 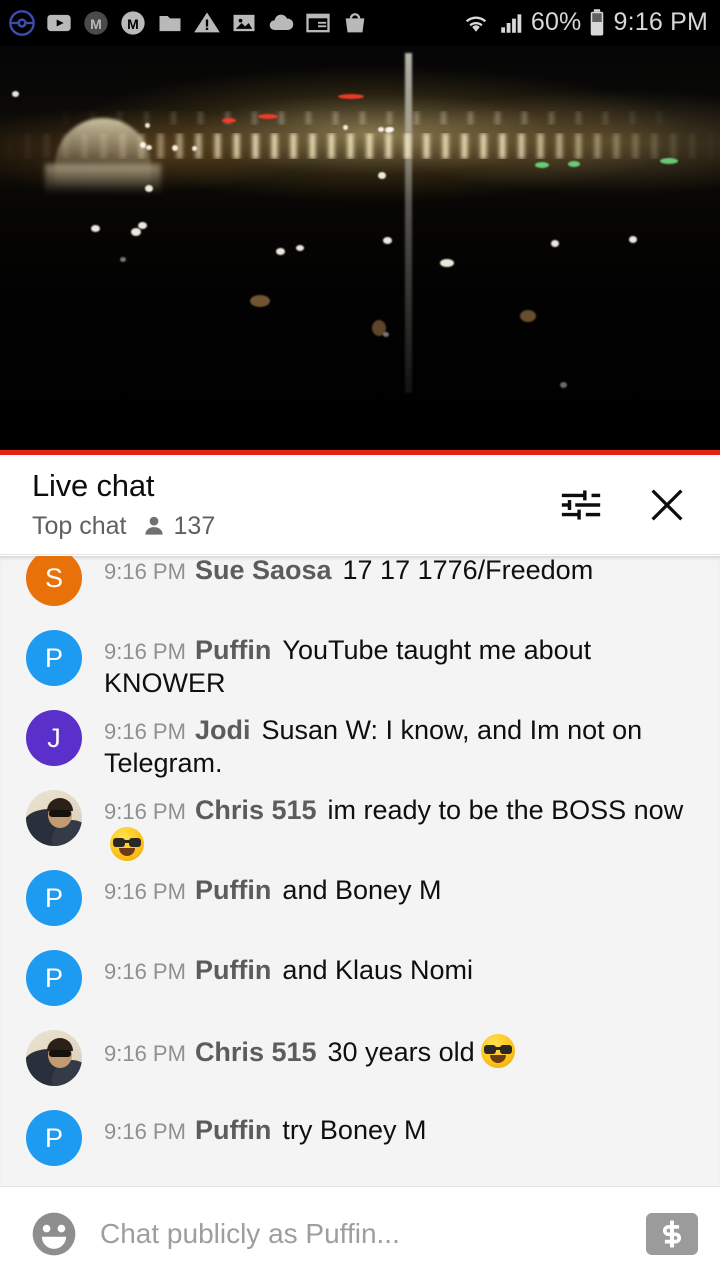 What do you see at coordinates (79, 526) in the screenshot?
I see `chat-mode-label: Top chat` at bounding box center [79, 526].